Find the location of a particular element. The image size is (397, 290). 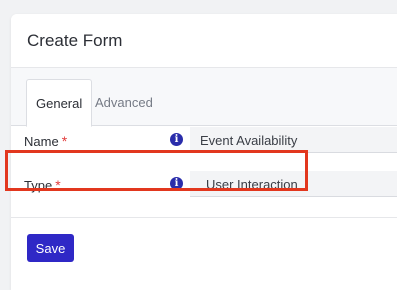

name-label-text: Name is located at coordinates (41, 141).